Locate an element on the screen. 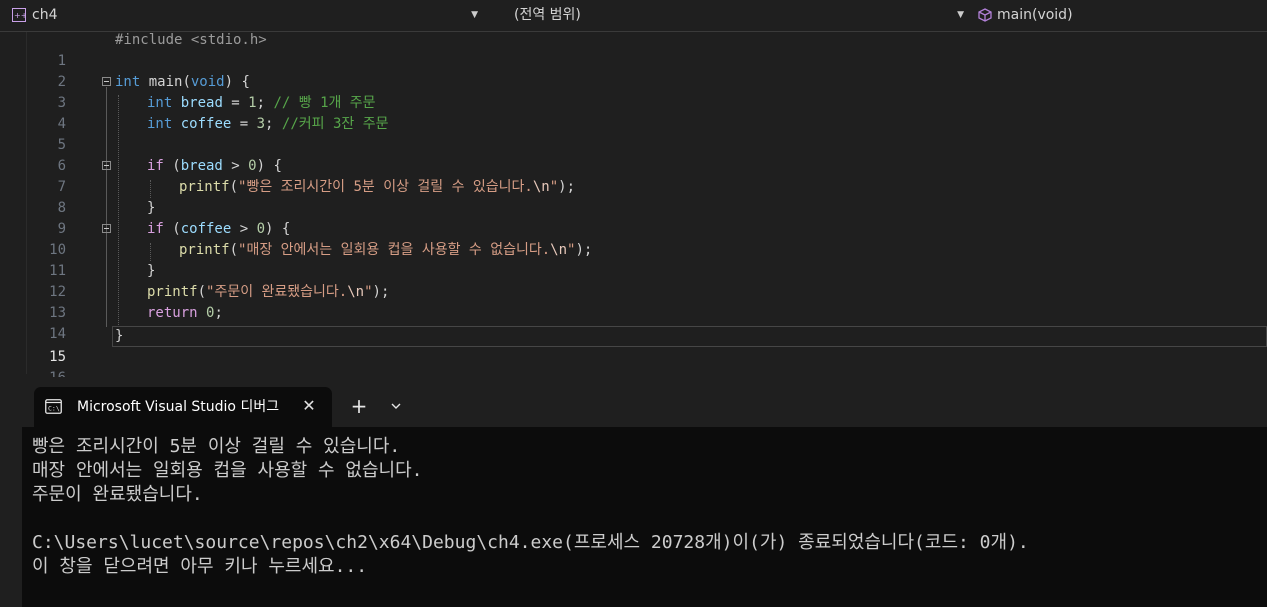 This screenshot has width=1267, height=607. terminal-tab: C:\ Microsoft Visual Studio 디버그 ✕ is located at coordinates (183, 407).